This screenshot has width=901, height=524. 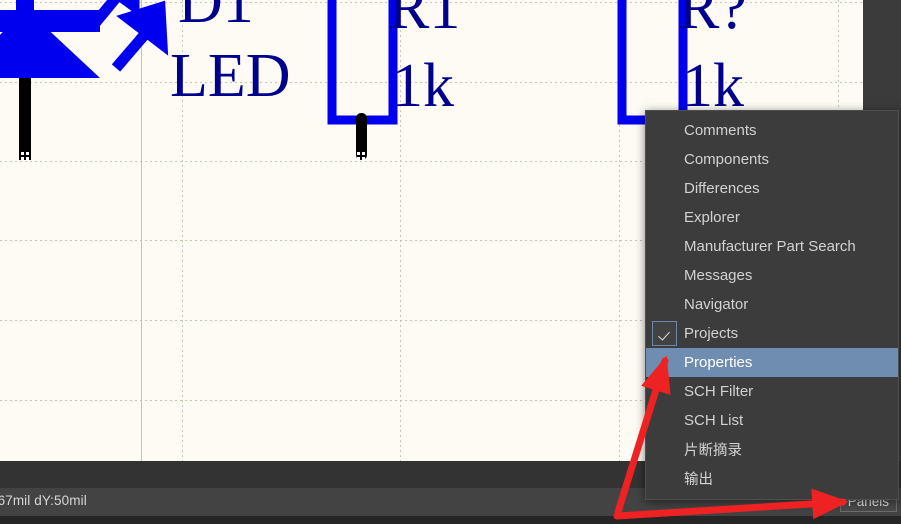 What do you see at coordinates (719, 391) in the screenshot?
I see `menu-item-label: SCH Filter` at bounding box center [719, 391].